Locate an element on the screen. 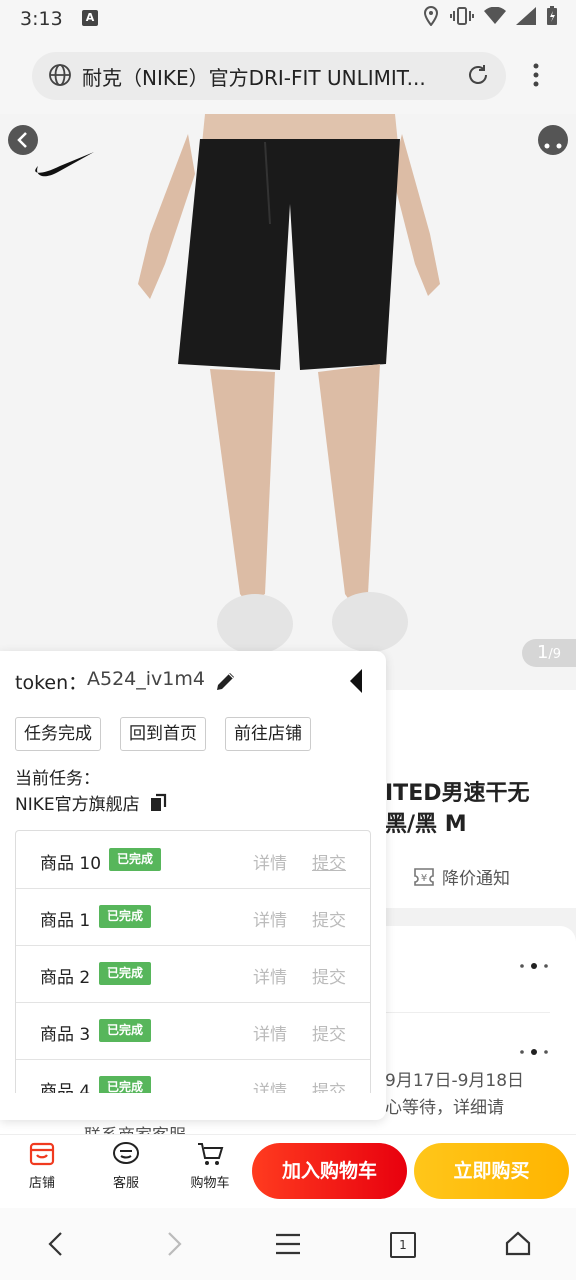  task-complete-button: 任务完成 is located at coordinates (58, 734).